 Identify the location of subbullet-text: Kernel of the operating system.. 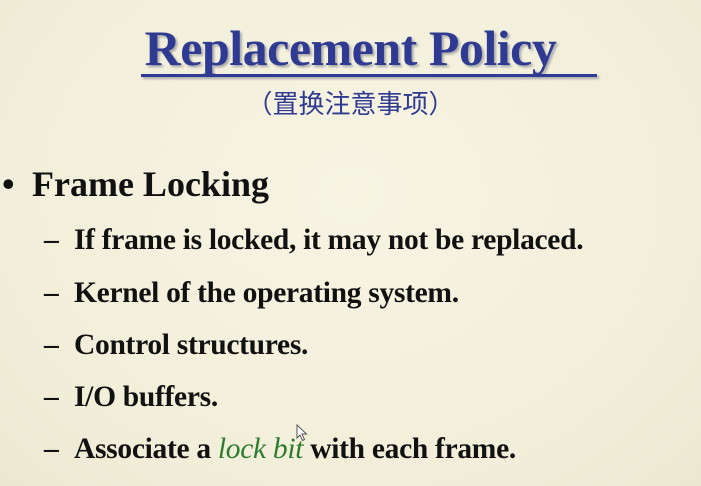
(266, 293).